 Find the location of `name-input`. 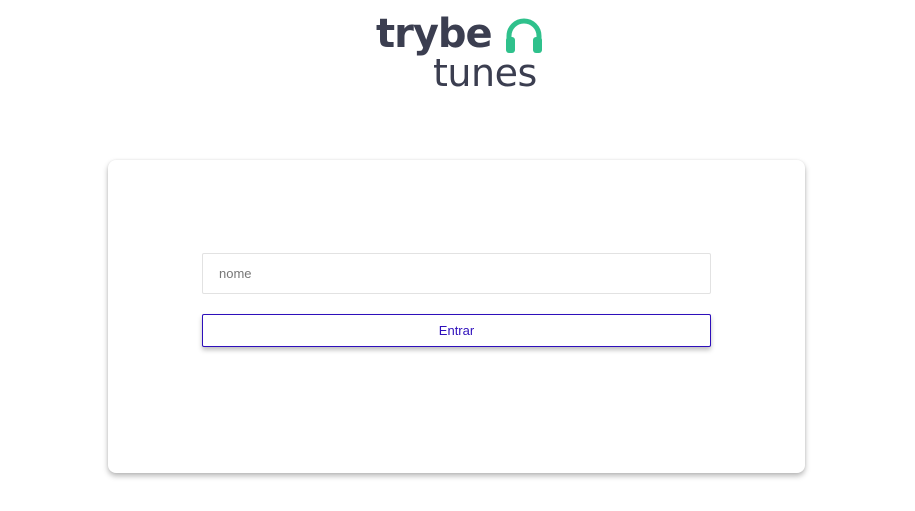

name-input is located at coordinates (456, 273).